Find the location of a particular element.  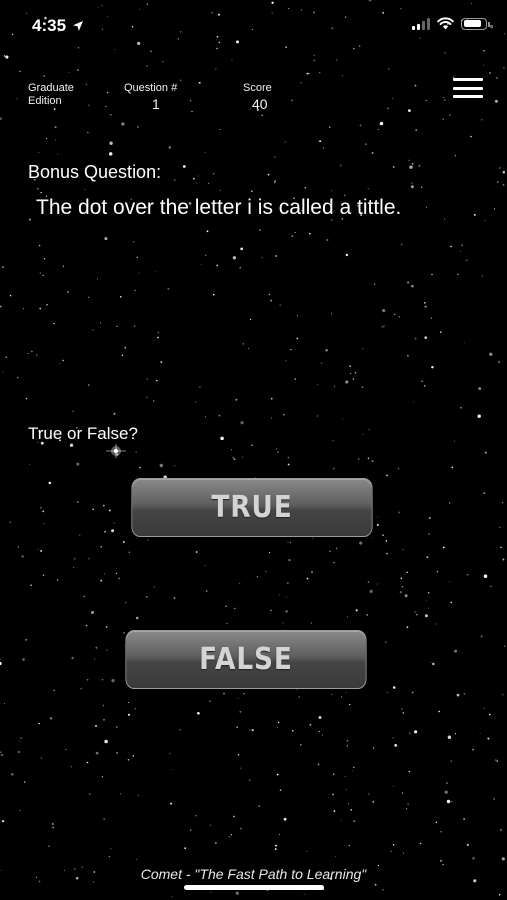

false-button: FALSE is located at coordinates (246, 659).